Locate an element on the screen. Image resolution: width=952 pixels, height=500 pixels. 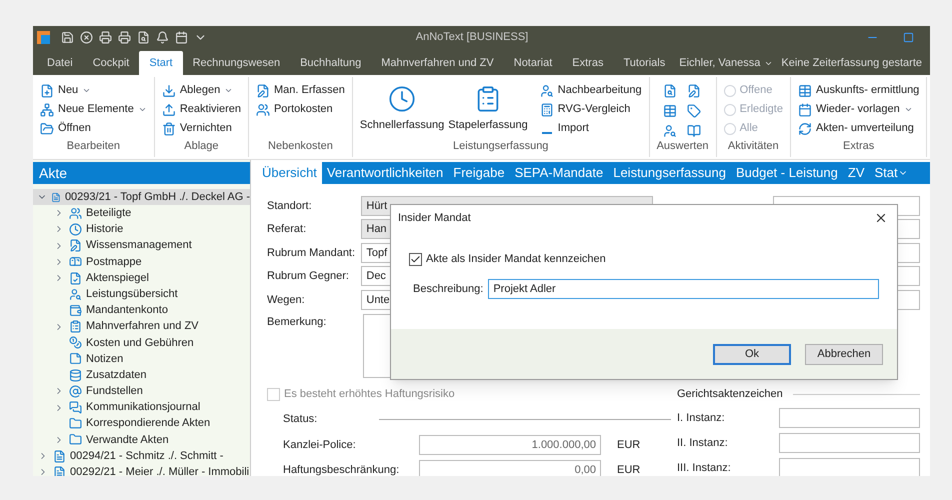
field-label: I. Instanz: is located at coordinates (701, 418).